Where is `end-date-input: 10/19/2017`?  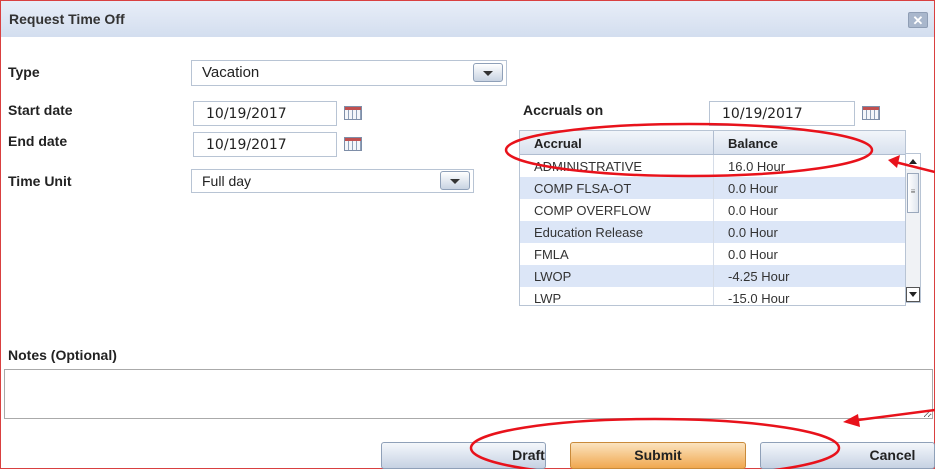
end-date-input: 10/19/2017 is located at coordinates (265, 144).